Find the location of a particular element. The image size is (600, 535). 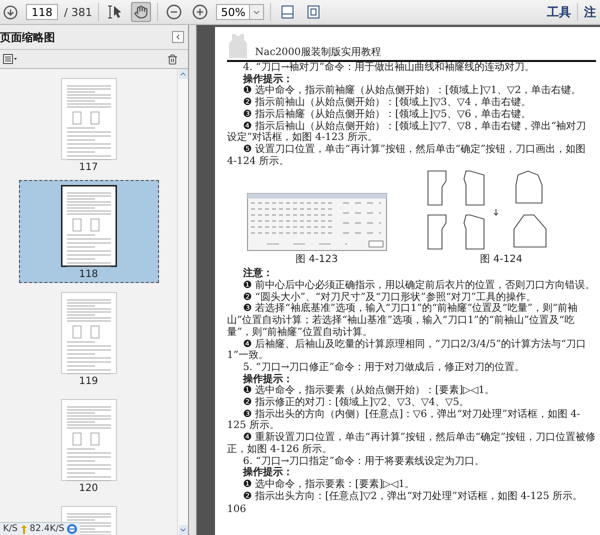

hand-tool-button is located at coordinates (141, 12).